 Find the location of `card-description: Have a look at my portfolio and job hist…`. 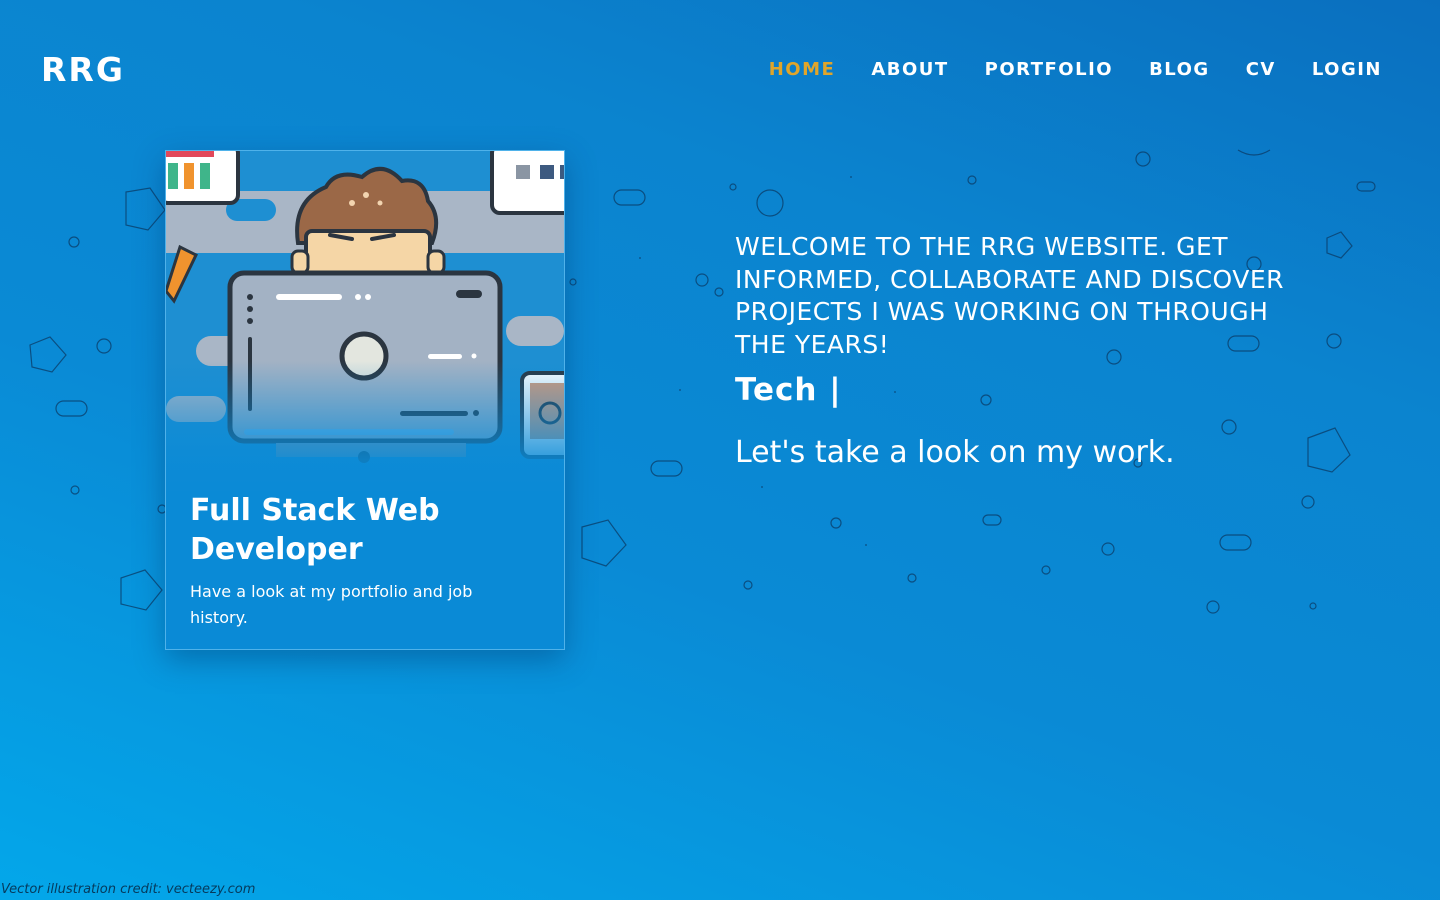

card-description: Have a look at my portfolio and job hist… is located at coordinates (331, 604).